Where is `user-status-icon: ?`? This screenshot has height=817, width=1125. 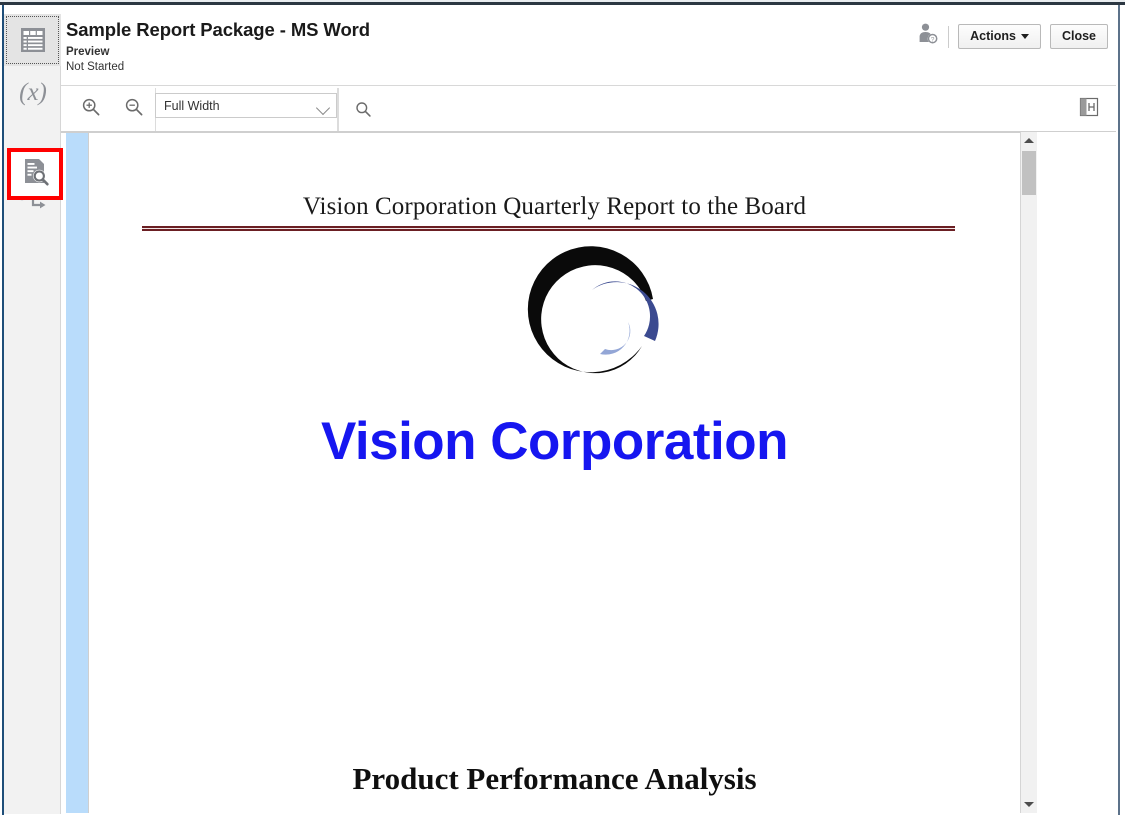
user-status-icon: ? is located at coordinates (928, 36).